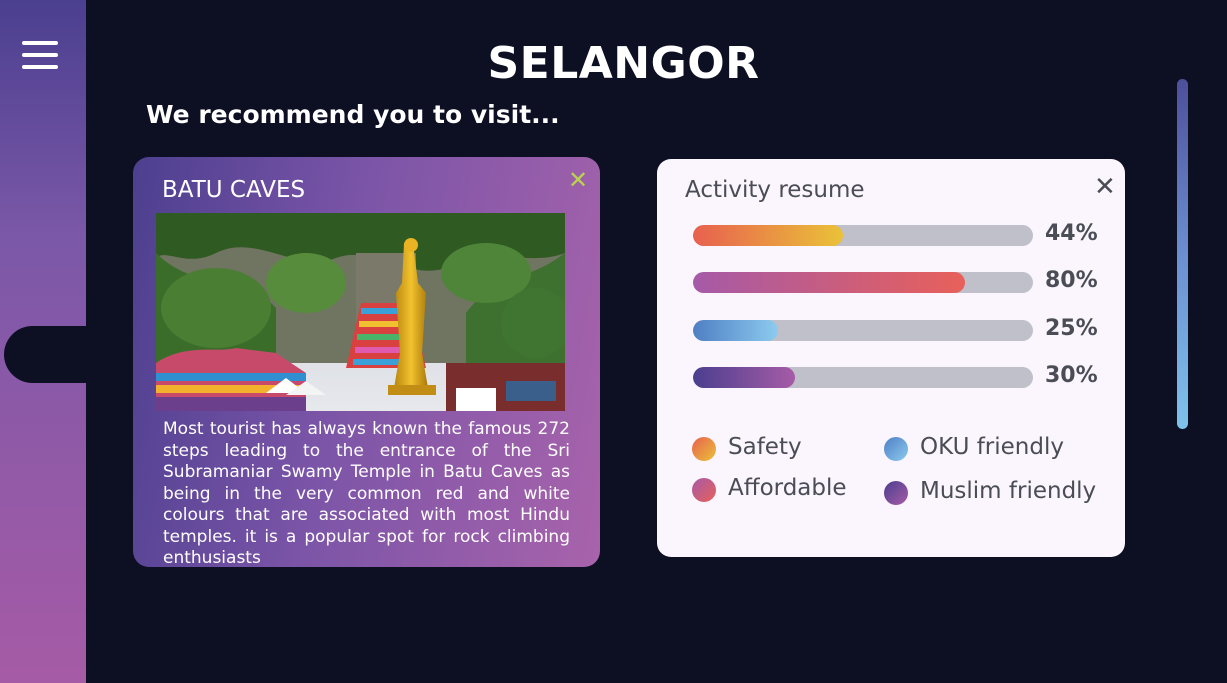  I want to click on batu-caves-photo, so click(360, 312).